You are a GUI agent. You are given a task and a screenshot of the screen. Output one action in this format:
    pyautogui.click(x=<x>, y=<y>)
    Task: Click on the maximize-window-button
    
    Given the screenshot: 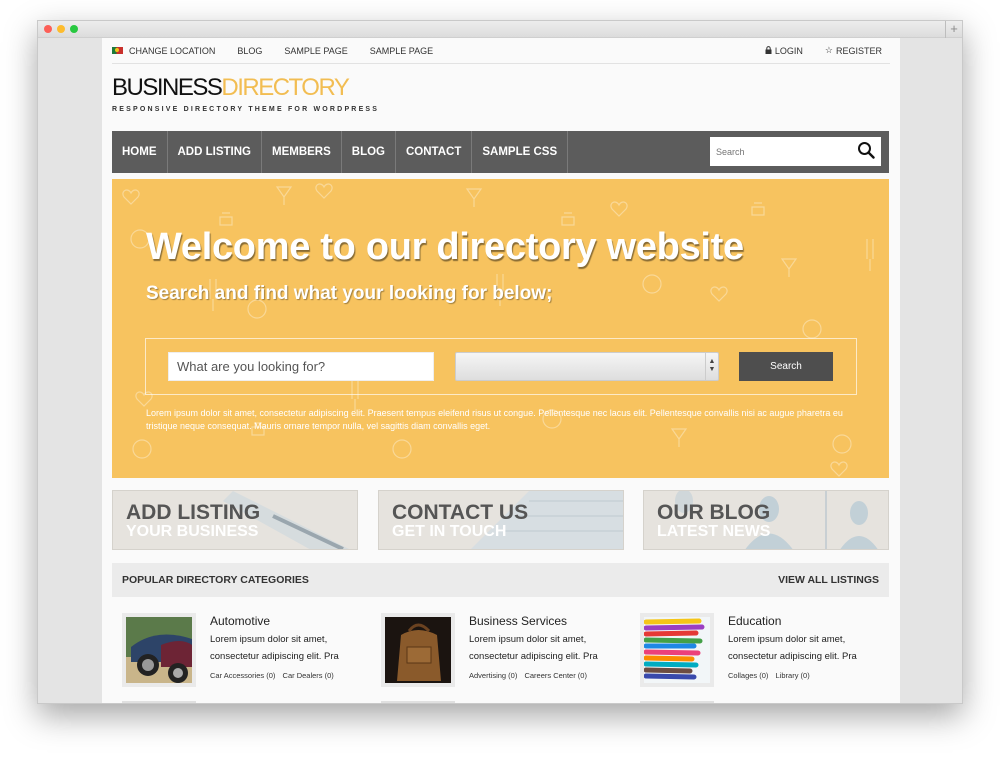 What is the action you would take?
    pyautogui.click(x=74, y=29)
    